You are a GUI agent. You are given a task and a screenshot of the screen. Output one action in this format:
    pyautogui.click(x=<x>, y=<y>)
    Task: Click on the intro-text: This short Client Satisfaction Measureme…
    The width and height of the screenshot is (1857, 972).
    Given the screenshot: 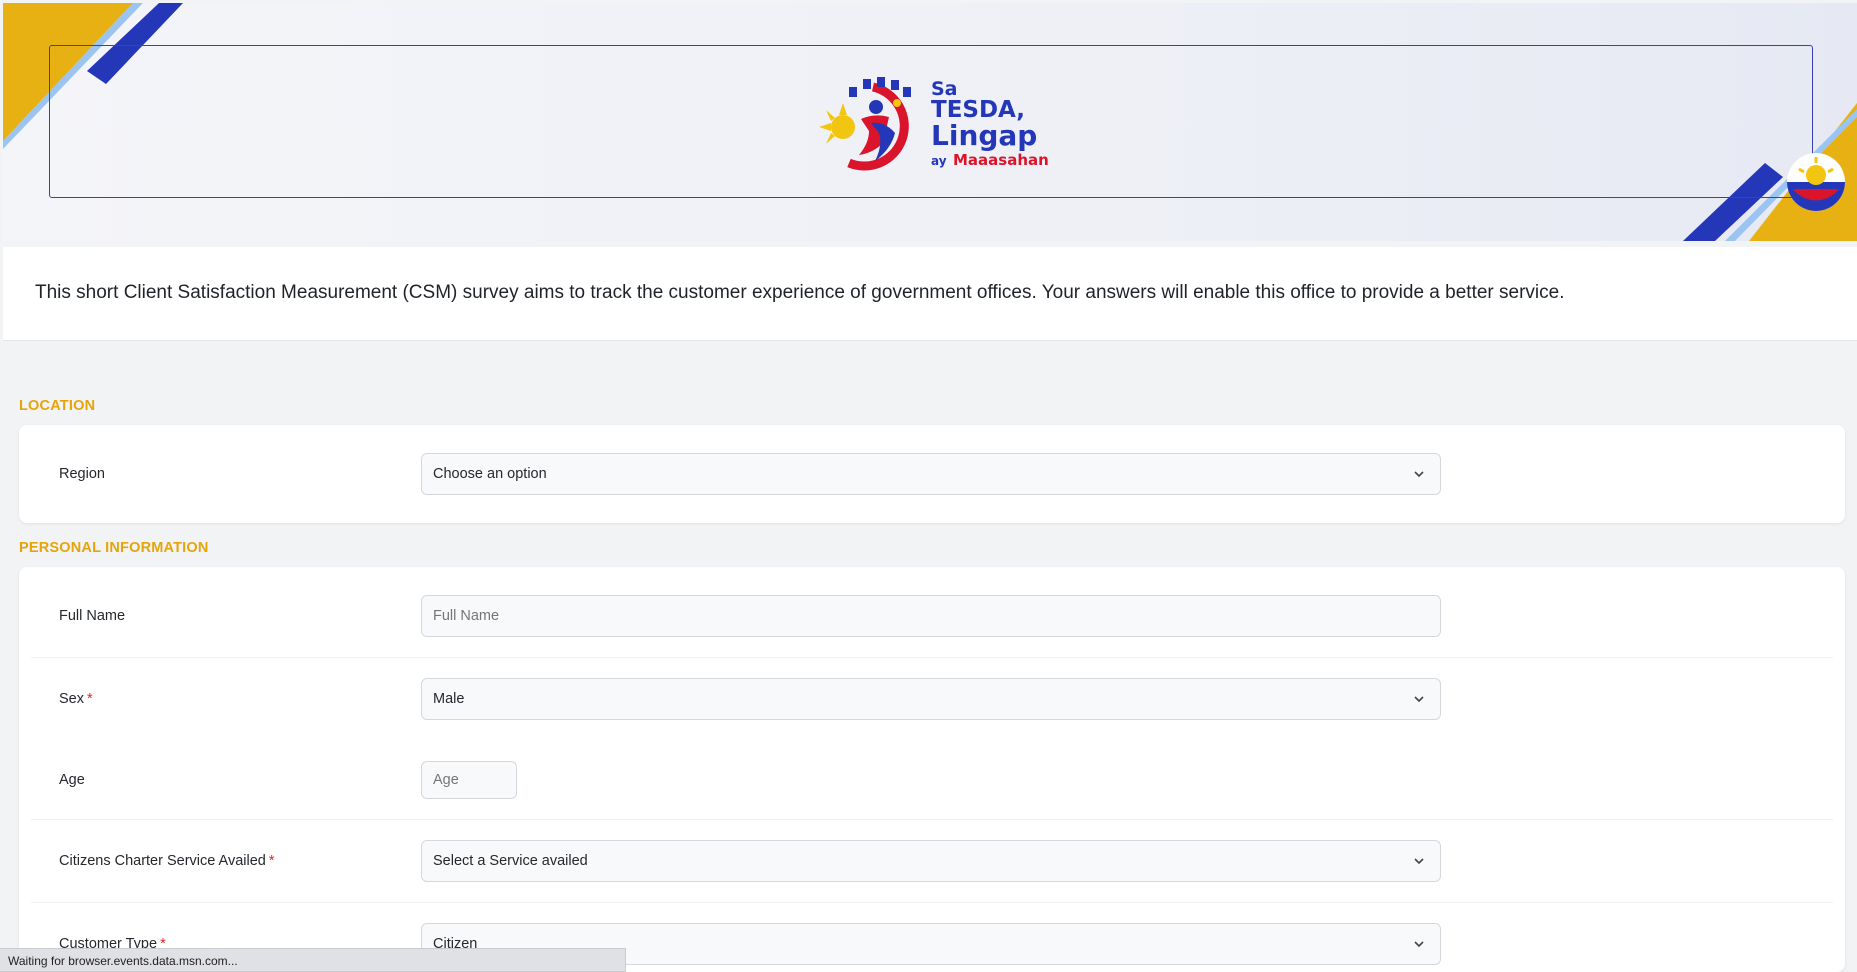 What is the action you would take?
    pyautogui.click(x=800, y=292)
    